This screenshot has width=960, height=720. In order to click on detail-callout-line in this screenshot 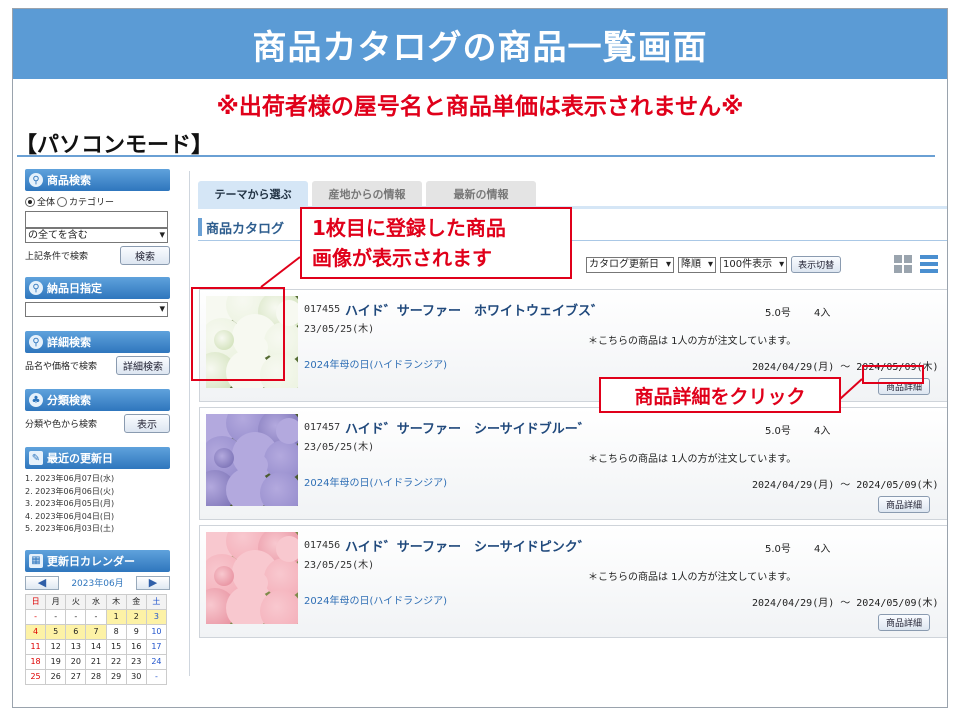, I will do `click(851, 389)`.